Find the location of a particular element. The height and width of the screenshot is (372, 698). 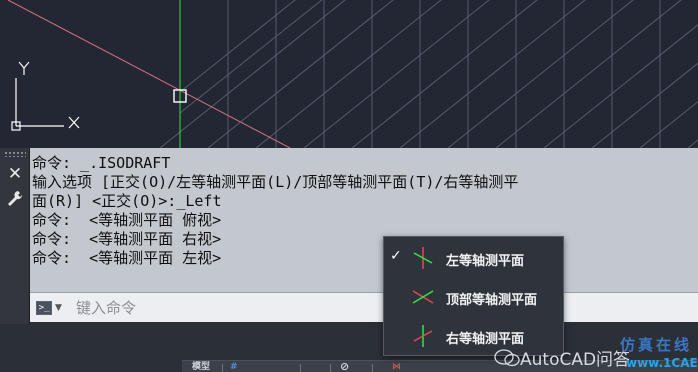

isodraft-icon: ⋈ is located at coordinates (396, 367).